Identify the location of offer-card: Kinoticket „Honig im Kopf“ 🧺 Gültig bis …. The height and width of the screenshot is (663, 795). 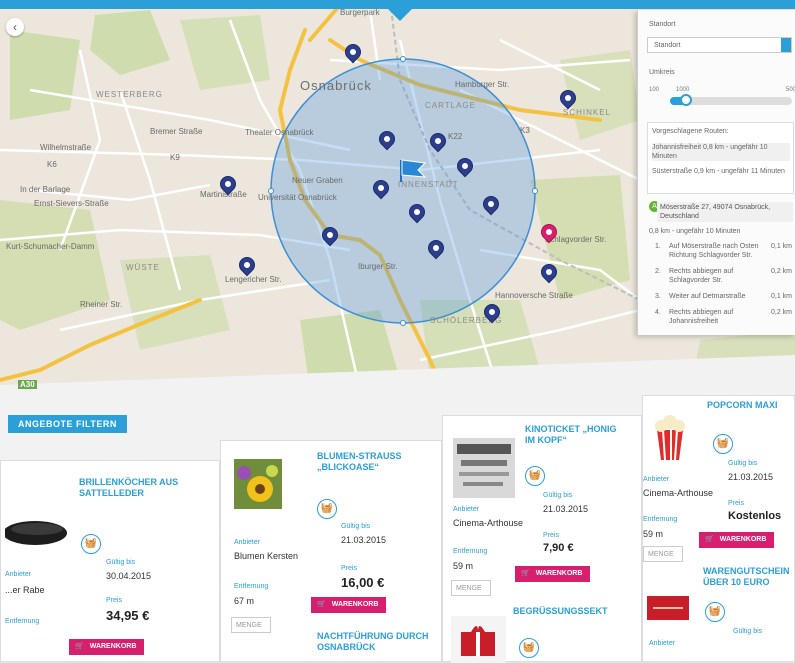
(542, 539).